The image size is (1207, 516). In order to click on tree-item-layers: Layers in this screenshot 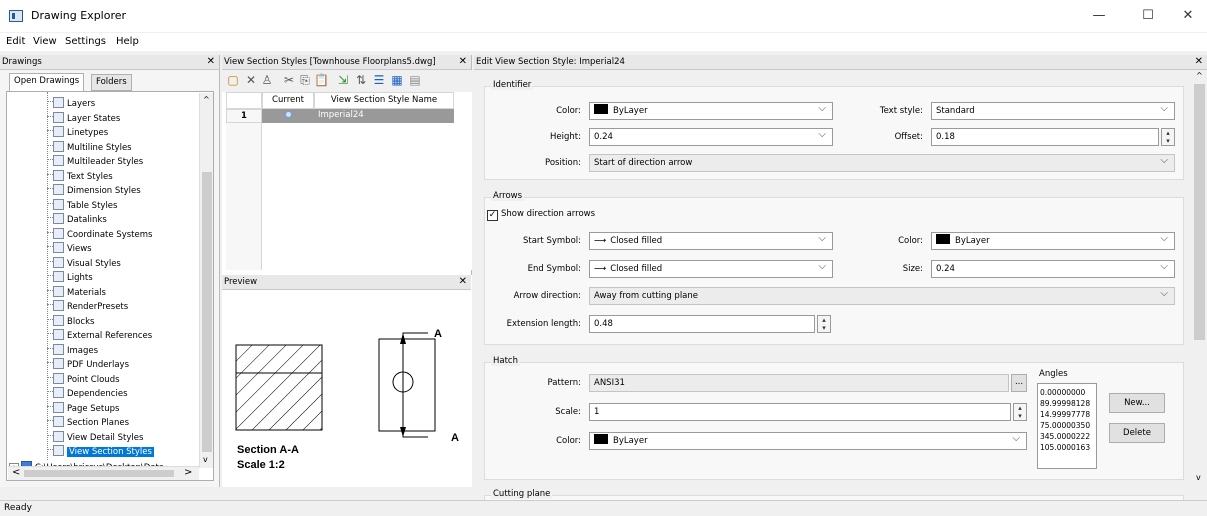, I will do `click(71, 102)`.